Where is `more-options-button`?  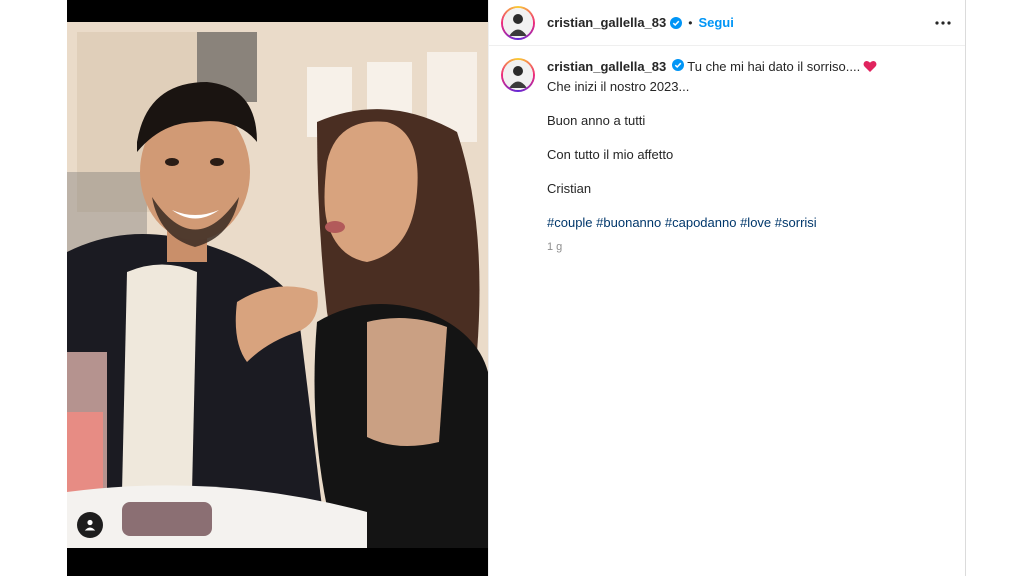 more-options-button is located at coordinates (943, 23).